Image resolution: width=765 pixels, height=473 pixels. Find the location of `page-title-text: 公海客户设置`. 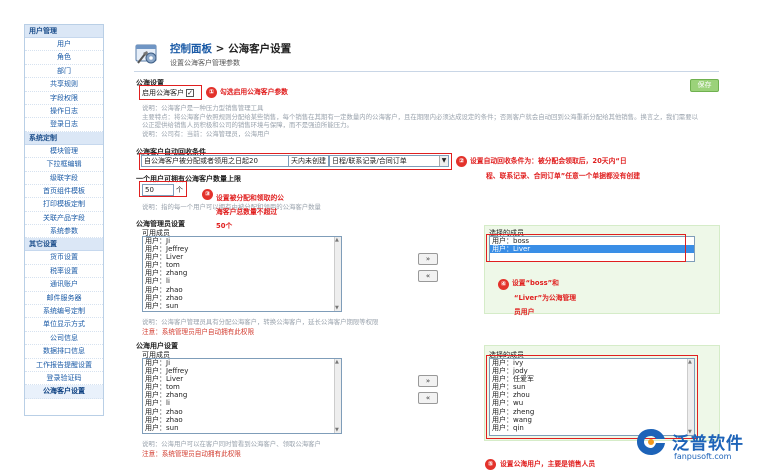

page-title-text: 公海客户设置 is located at coordinates (260, 49).